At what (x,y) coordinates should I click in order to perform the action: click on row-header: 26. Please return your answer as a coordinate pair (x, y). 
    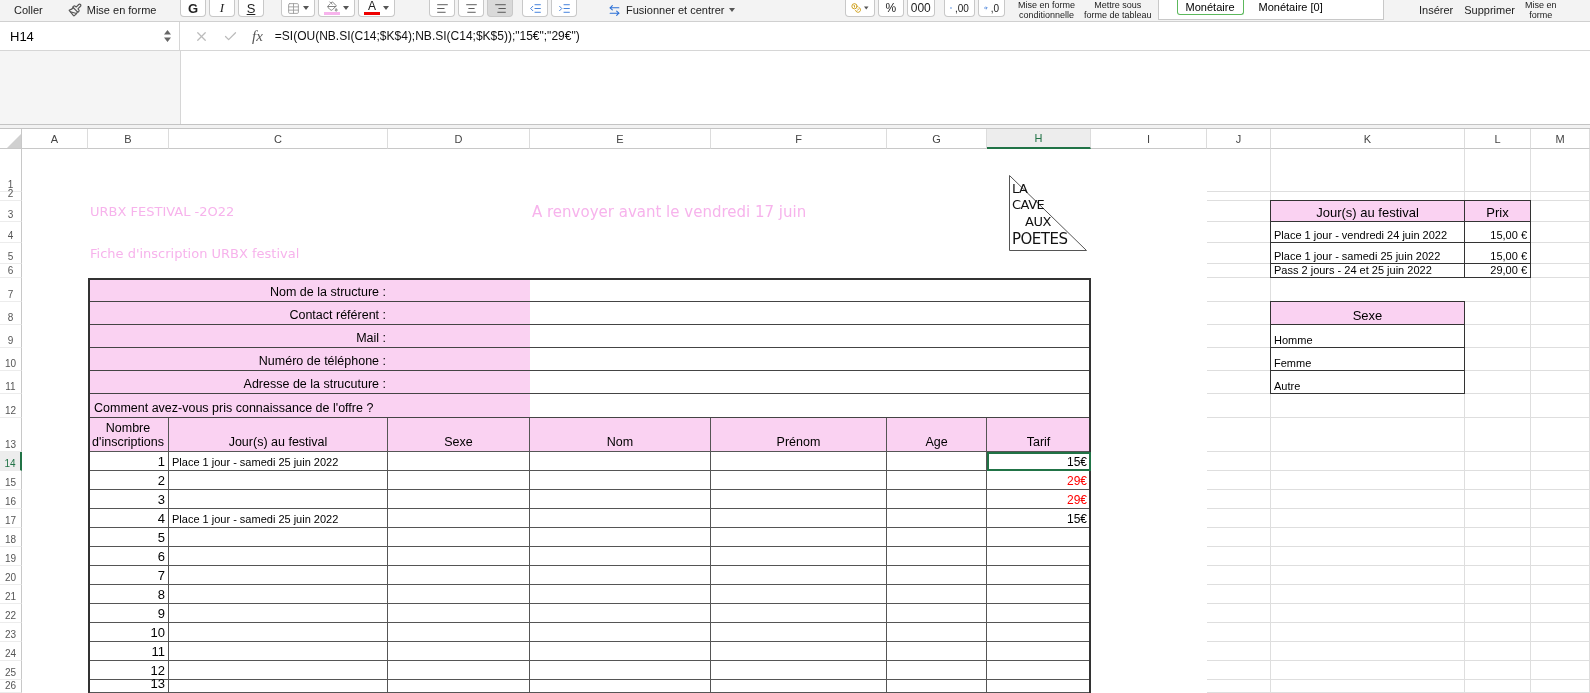
    Looking at the image, I should click on (11, 686).